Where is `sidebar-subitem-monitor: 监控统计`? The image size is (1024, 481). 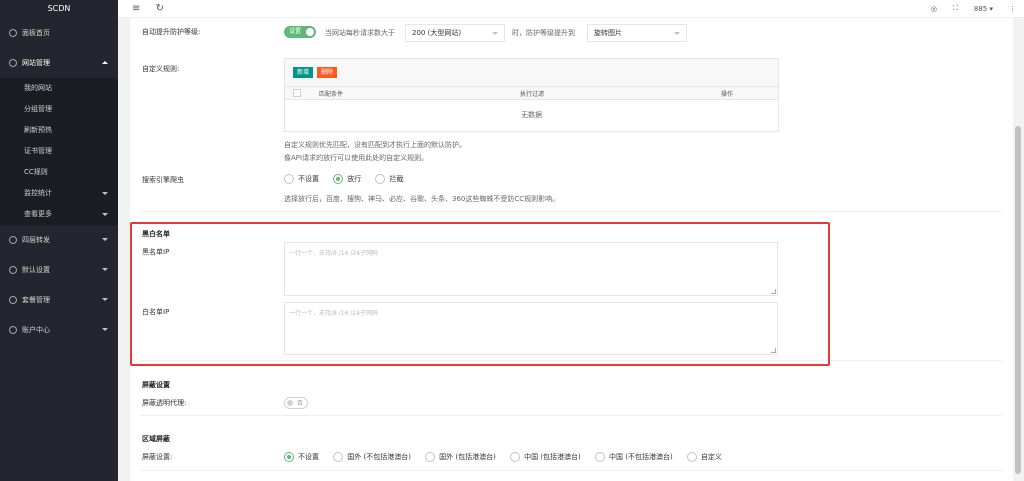
sidebar-subitem-monitor: 监控统计 is located at coordinates (59, 193).